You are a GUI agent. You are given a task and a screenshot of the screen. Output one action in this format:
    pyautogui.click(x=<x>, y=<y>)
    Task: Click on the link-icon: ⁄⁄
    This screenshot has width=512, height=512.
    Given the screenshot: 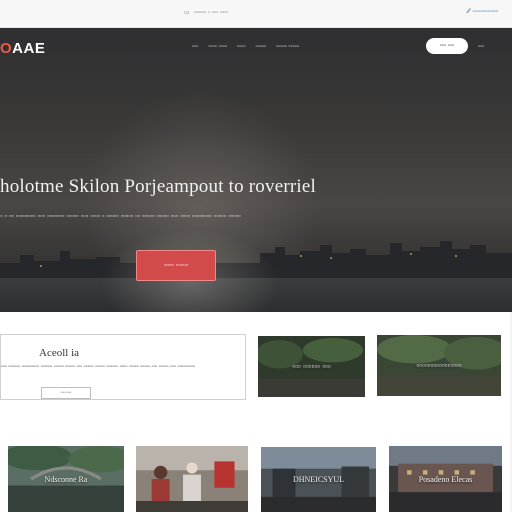 What is the action you would take?
    pyautogui.click(x=468, y=12)
    